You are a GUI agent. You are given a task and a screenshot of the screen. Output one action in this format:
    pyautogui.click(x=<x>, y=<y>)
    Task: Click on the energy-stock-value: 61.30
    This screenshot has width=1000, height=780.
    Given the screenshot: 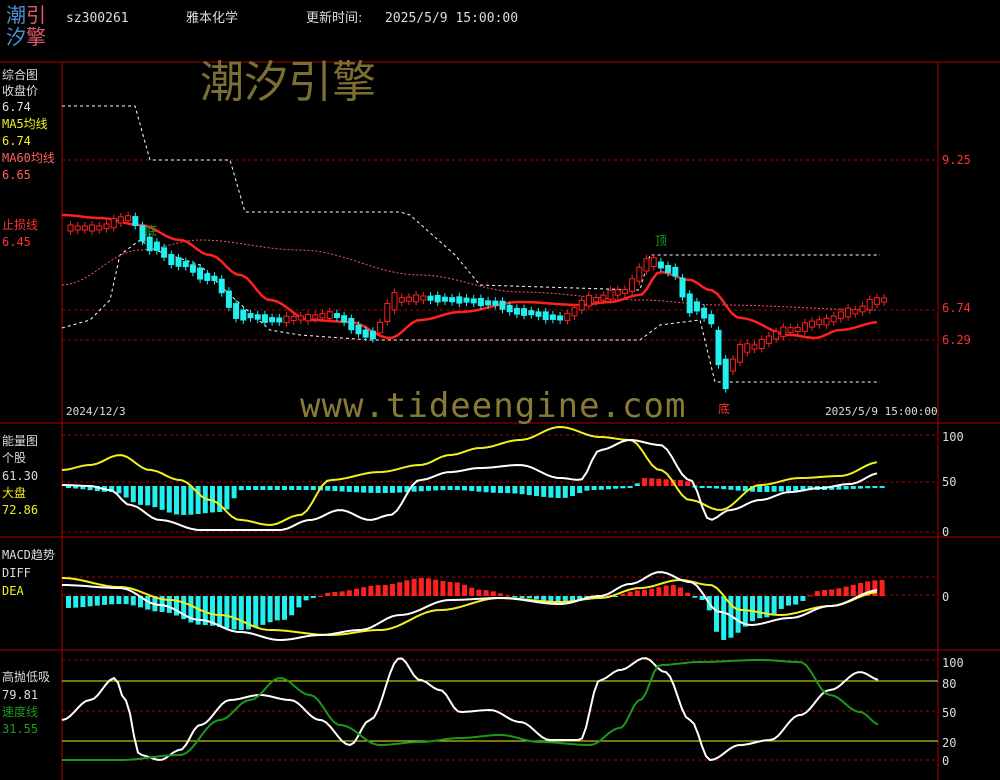 What is the action you would take?
    pyautogui.click(x=20, y=476)
    